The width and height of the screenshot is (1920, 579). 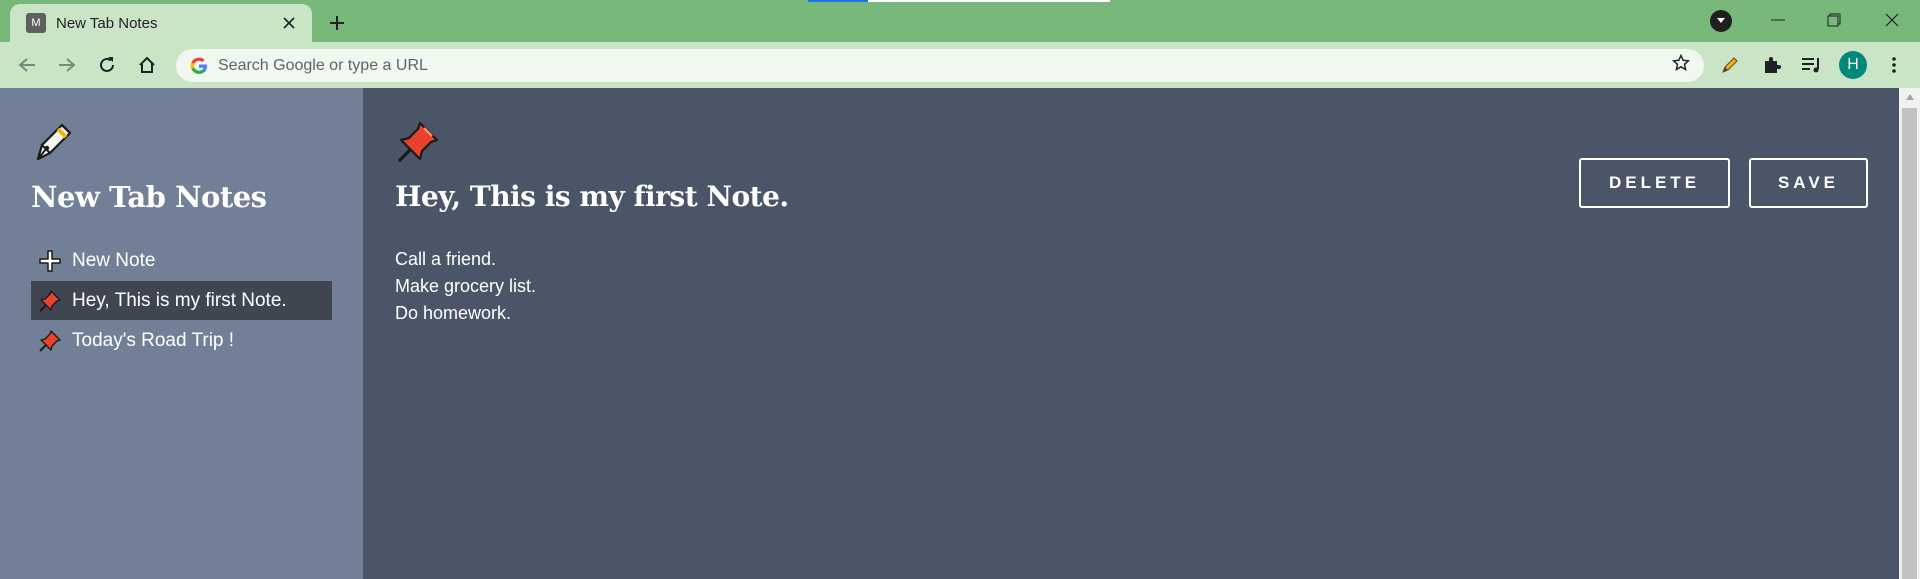 What do you see at coordinates (1721, 21) in the screenshot?
I see `tab-search-icon` at bounding box center [1721, 21].